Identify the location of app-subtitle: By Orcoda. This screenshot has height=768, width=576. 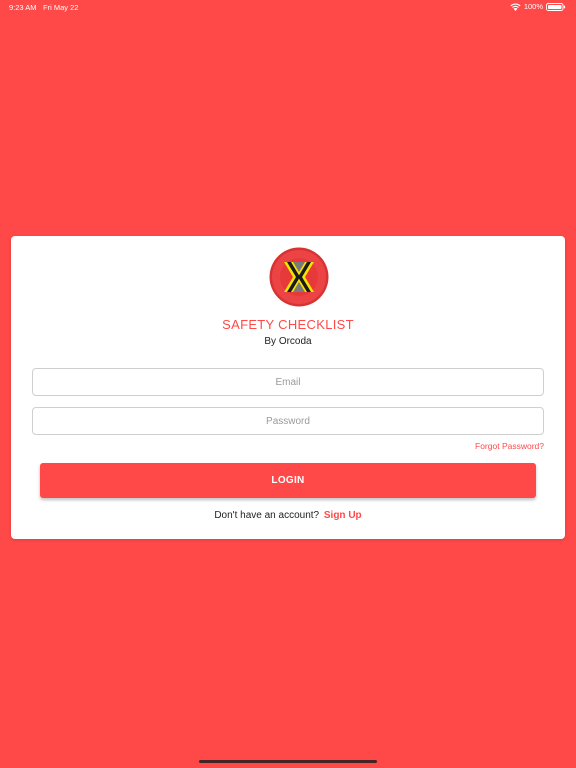
(288, 341).